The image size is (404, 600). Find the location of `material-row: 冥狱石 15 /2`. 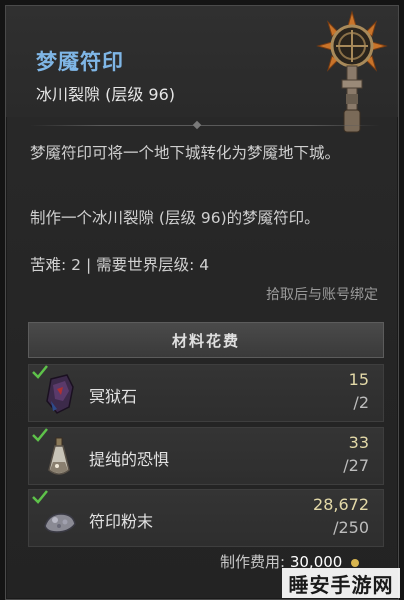

material-row: 冥狱石 15 /2 is located at coordinates (206, 393).